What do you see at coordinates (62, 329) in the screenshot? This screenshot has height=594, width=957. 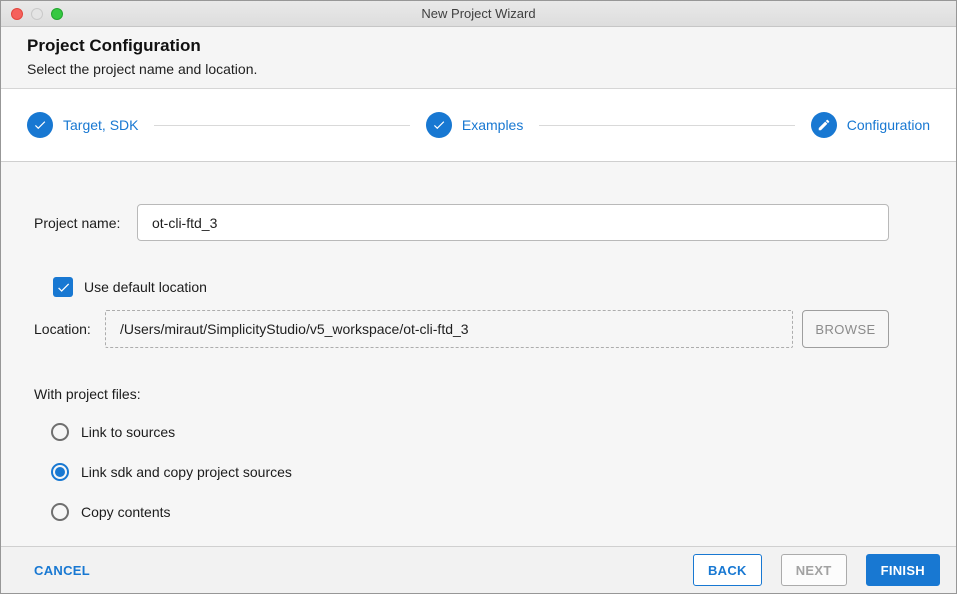 I see `location-label: Location:` at bounding box center [62, 329].